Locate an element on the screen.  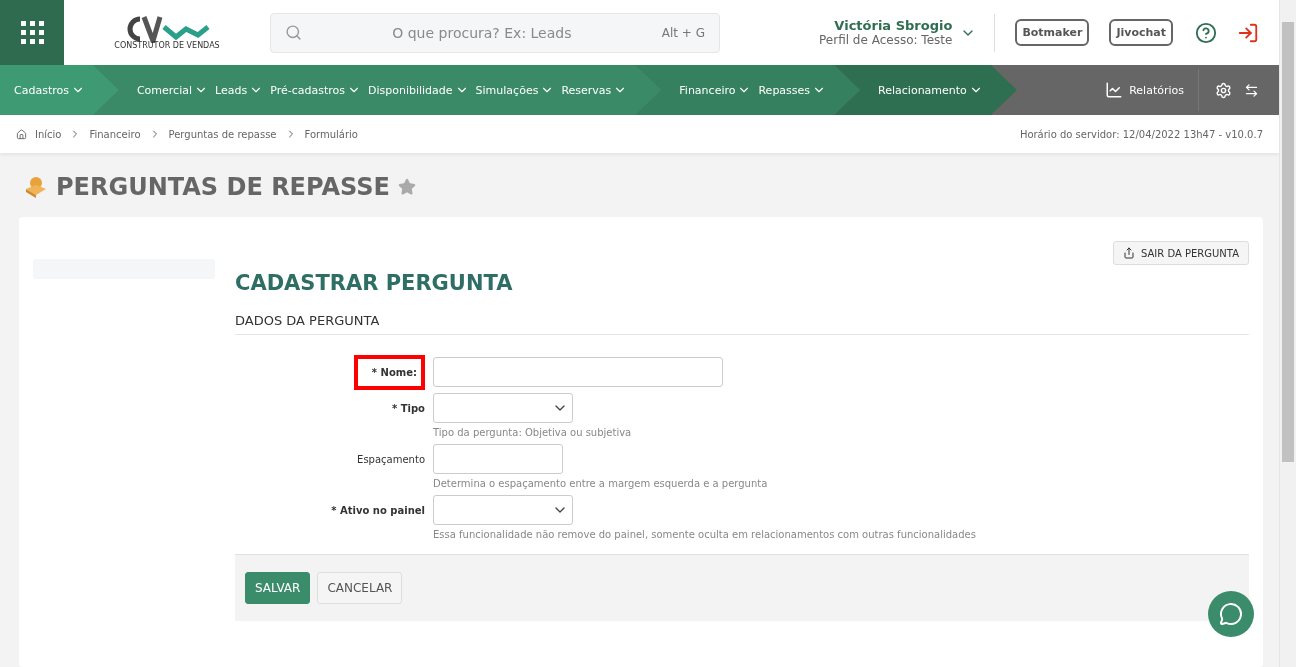
exit-button: SAIR DA PERGUNTA is located at coordinates (1181, 253).